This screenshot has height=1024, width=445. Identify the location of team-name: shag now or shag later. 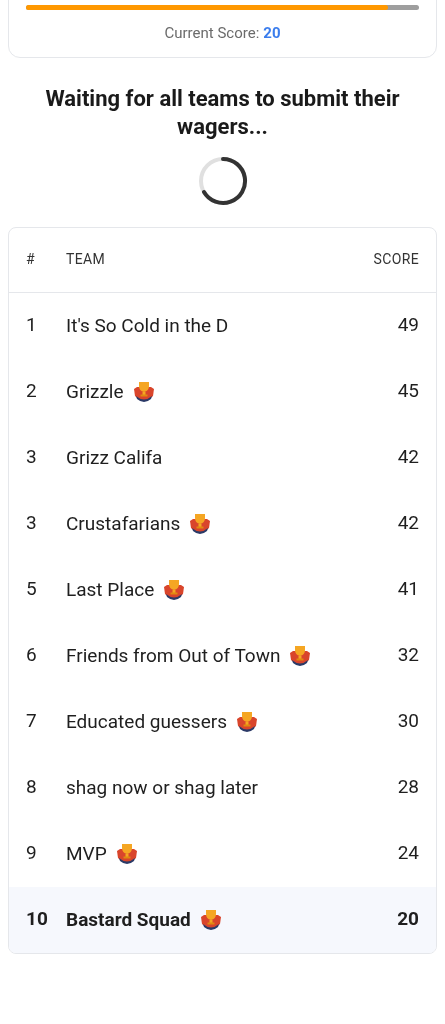
(162, 787).